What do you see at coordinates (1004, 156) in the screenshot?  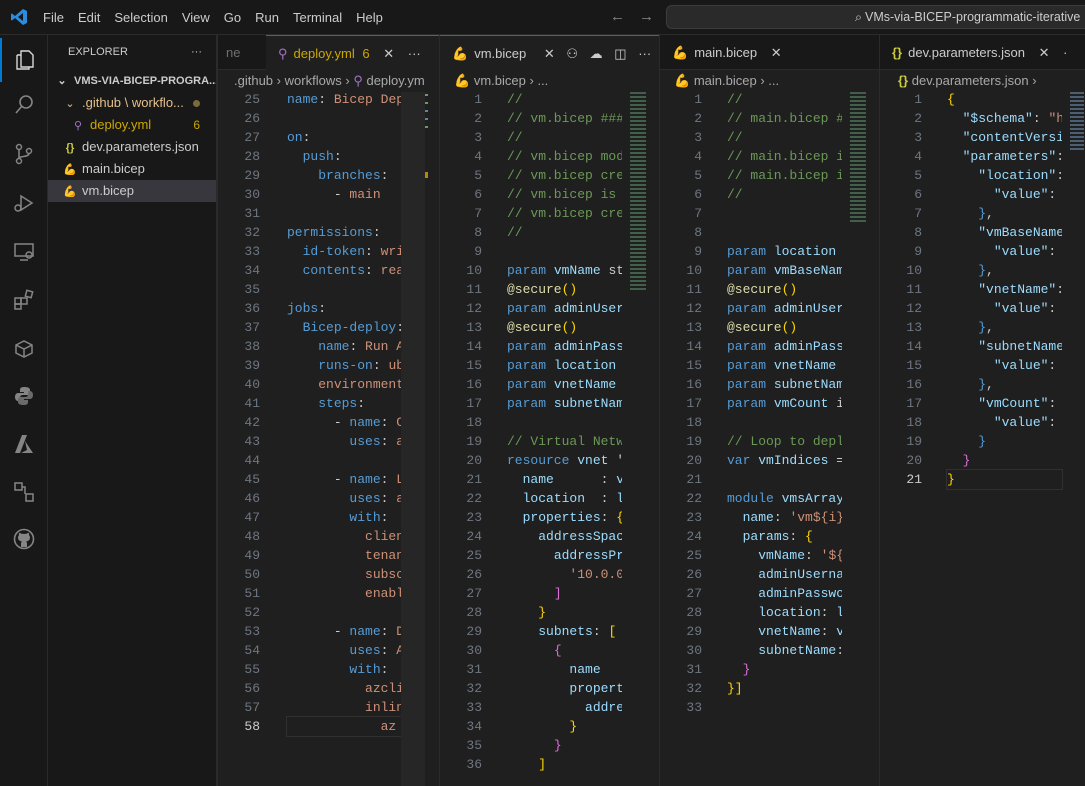 I see `code-line: "parameters":` at bounding box center [1004, 156].